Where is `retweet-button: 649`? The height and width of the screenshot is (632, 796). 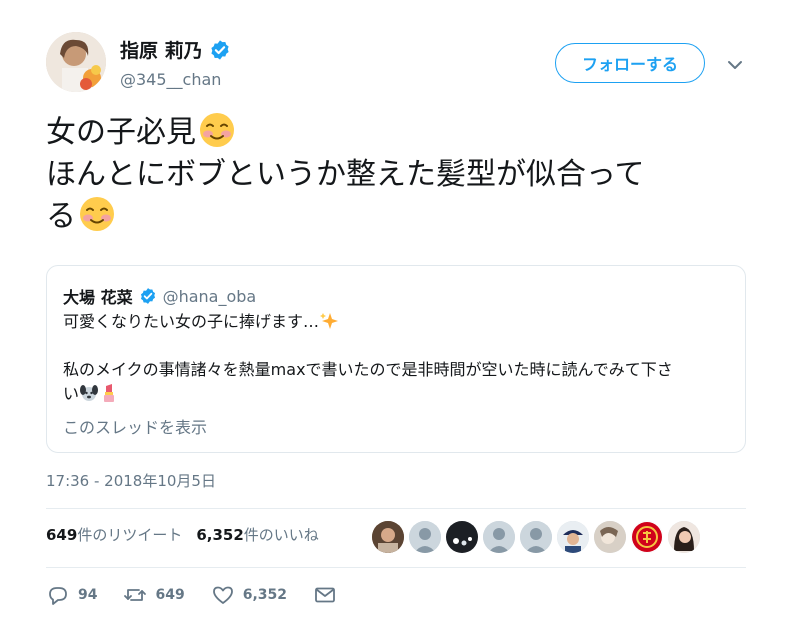 retweet-button: 649 is located at coordinates (154, 595).